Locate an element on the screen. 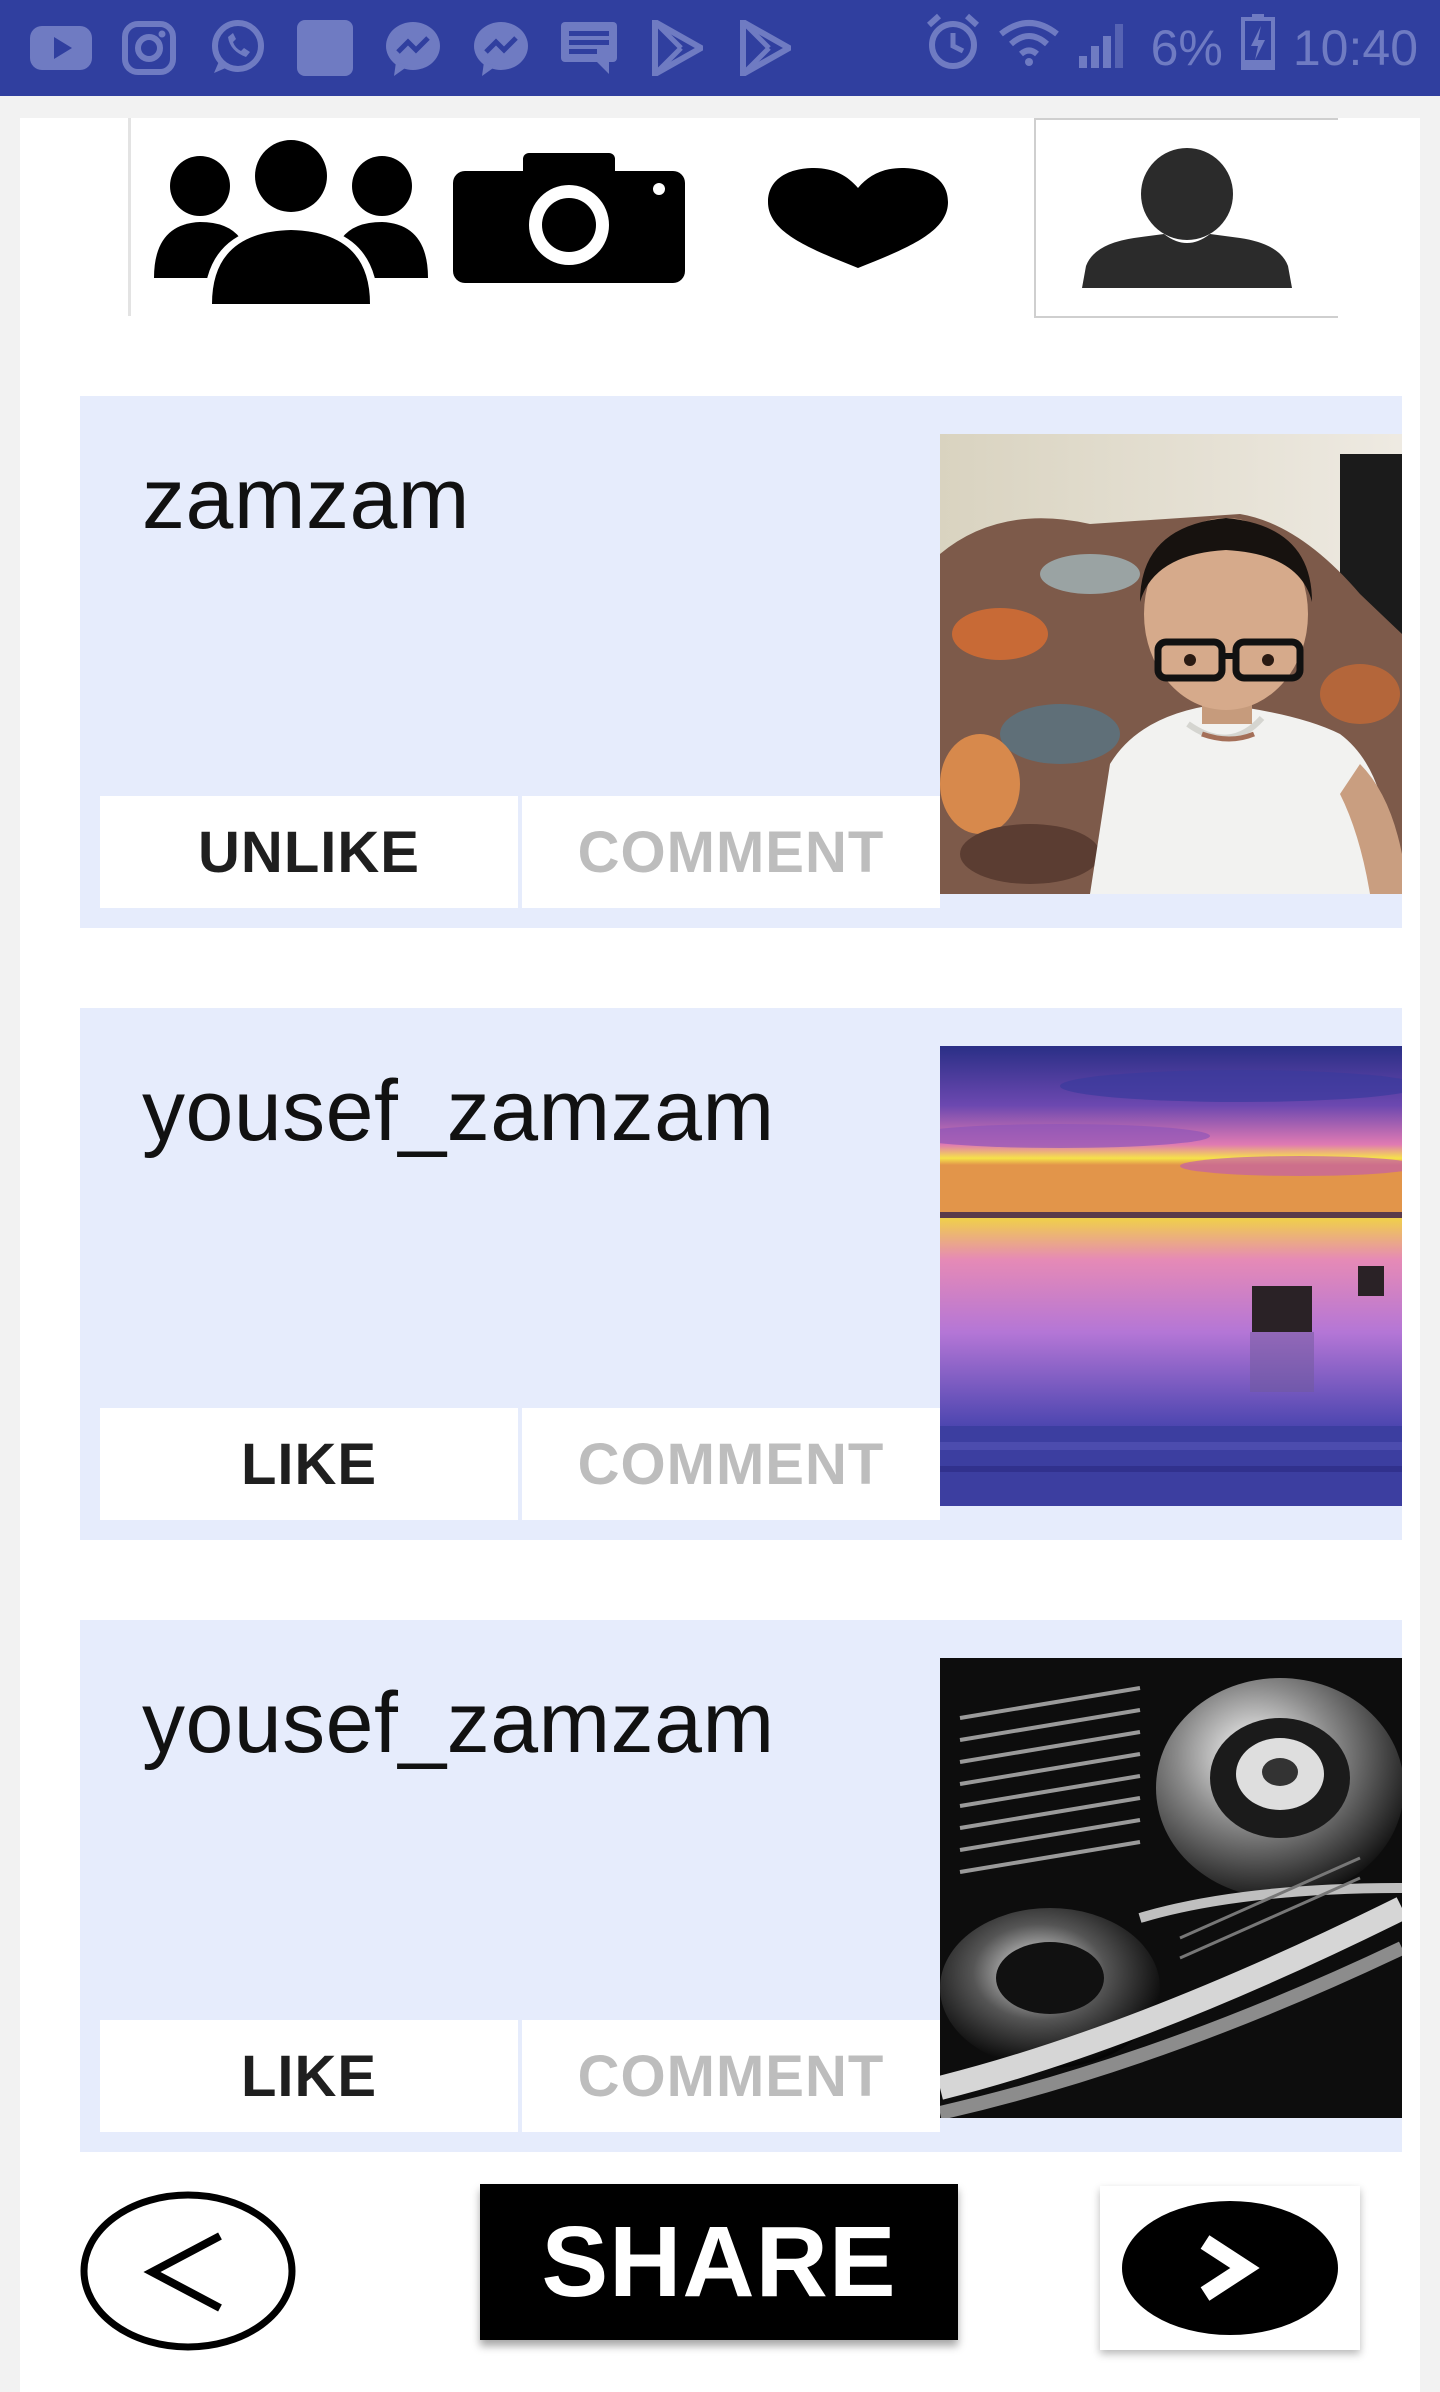  camera-button is located at coordinates (569, 218).